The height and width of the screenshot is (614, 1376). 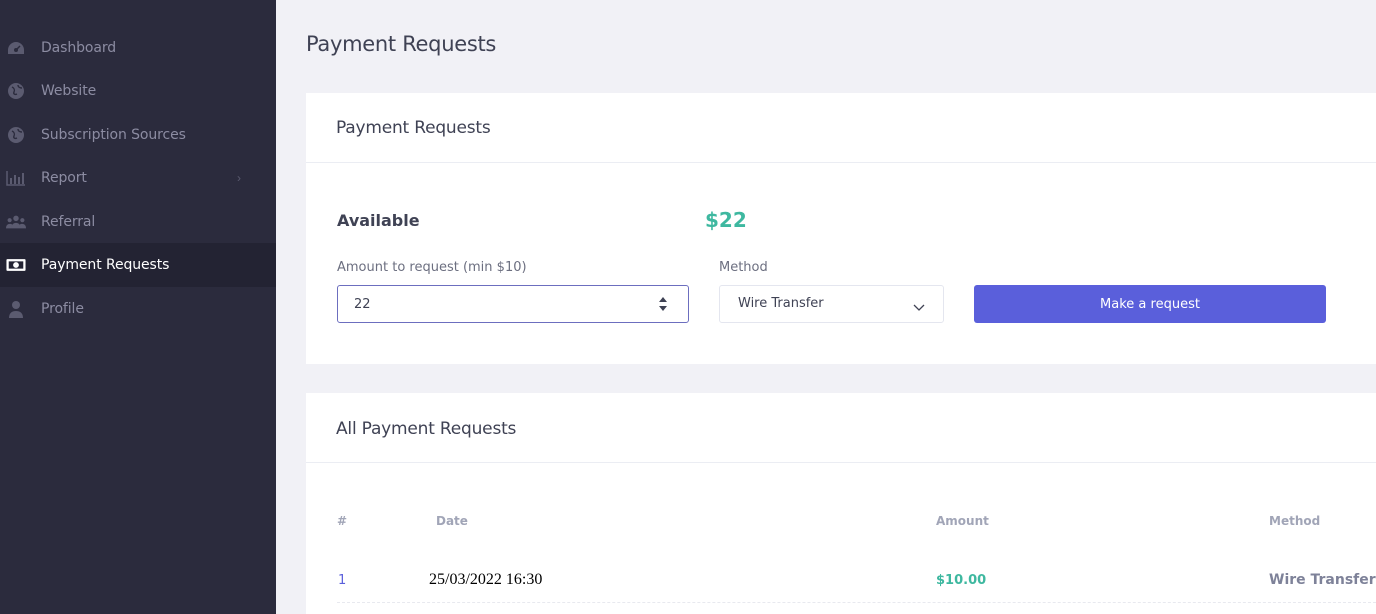 I want to click on sidebar-item-label: Subscription Sources, so click(x=113, y=135).